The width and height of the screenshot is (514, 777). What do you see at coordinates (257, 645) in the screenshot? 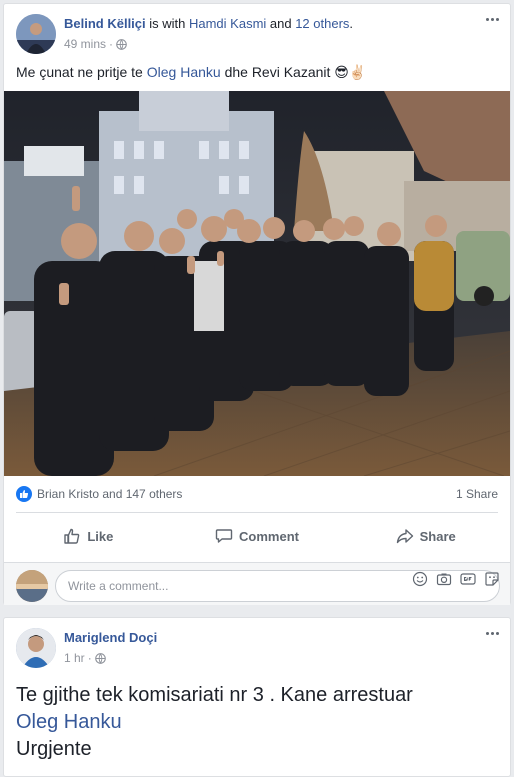
I see `post-header: Mariglend Doçi 1 hr ·` at bounding box center [257, 645].